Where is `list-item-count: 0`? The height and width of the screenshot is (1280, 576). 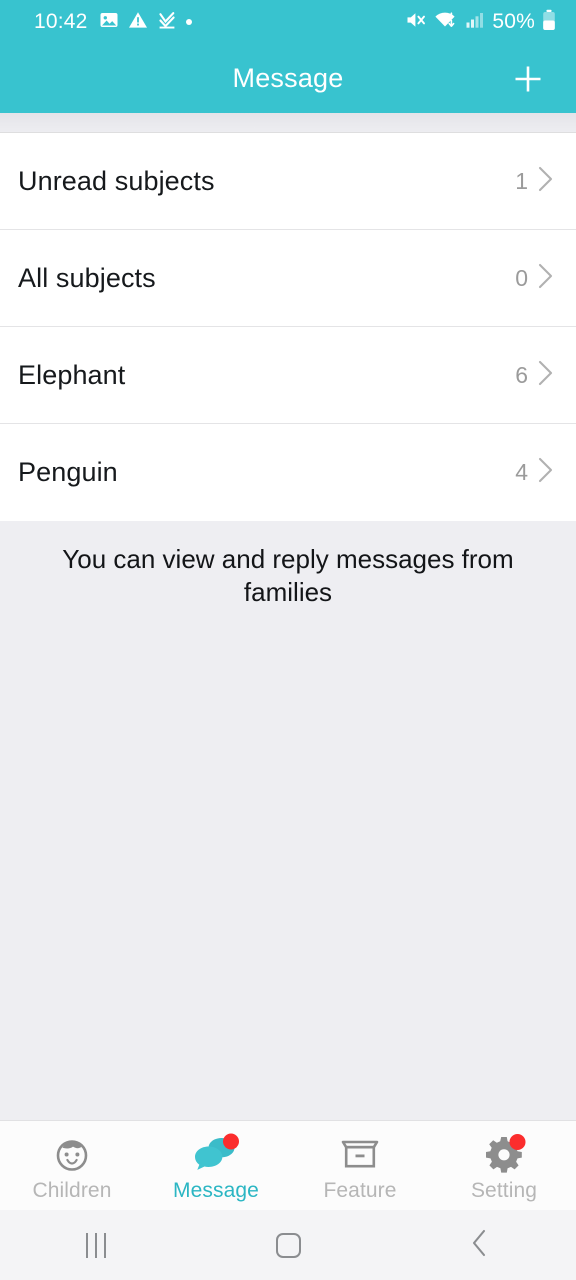 list-item-count: 0 is located at coordinates (521, 277).